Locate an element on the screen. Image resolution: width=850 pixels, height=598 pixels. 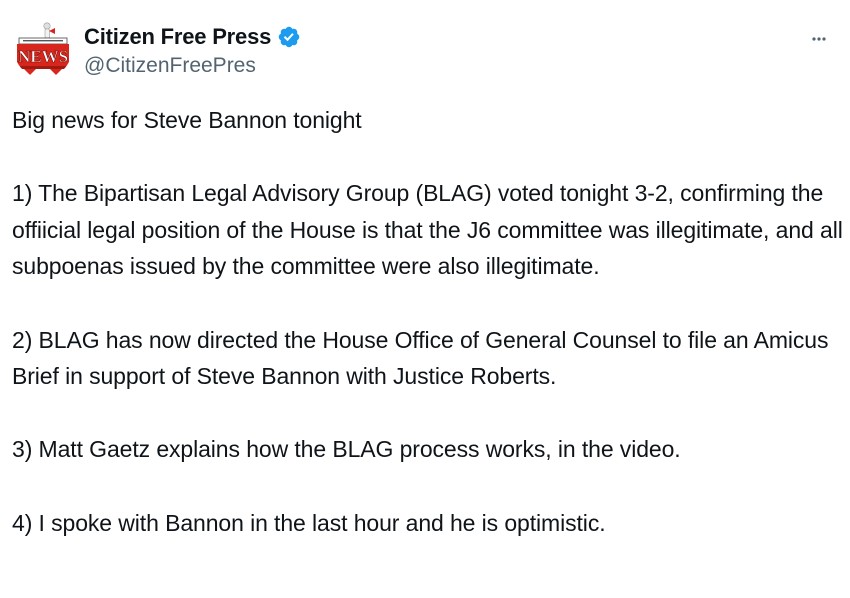
avatar: NEWS is located at coordinates (43, 49).